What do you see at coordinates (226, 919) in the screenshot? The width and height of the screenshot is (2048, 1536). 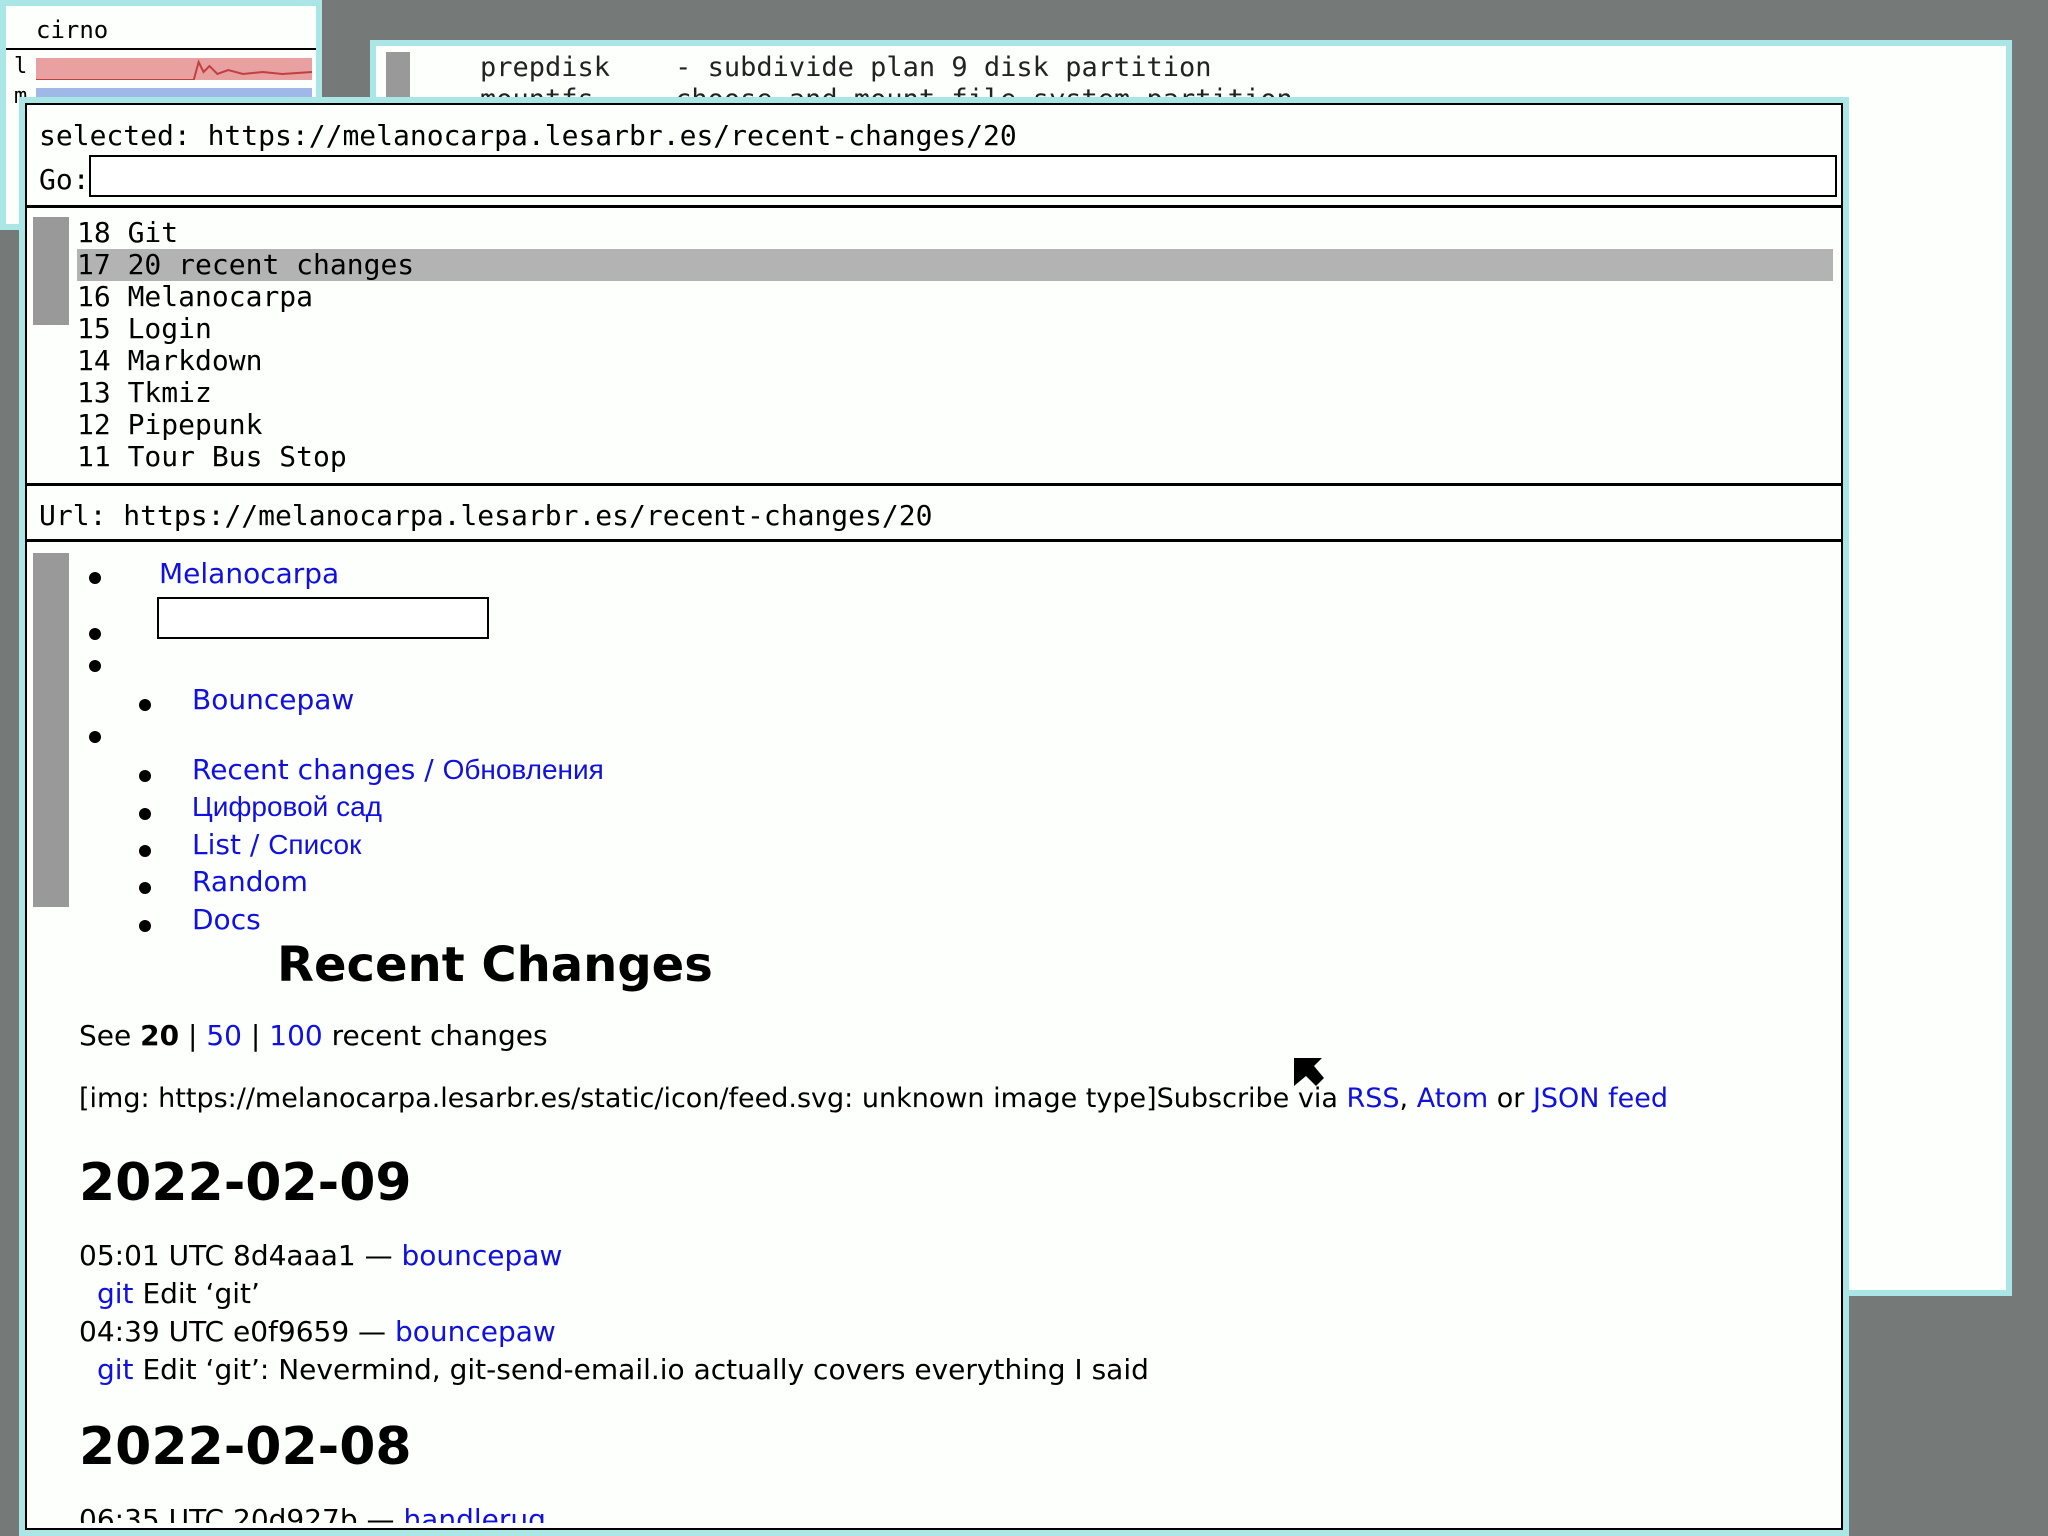 I see `docs-link: Docs` at bounding box center [226, 919].